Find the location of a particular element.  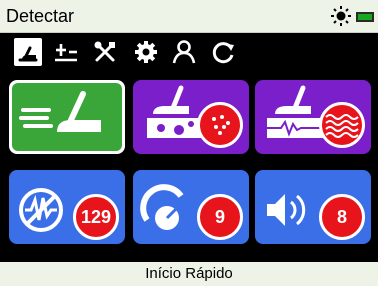

detect-icon is located at coordinates (28, 54).